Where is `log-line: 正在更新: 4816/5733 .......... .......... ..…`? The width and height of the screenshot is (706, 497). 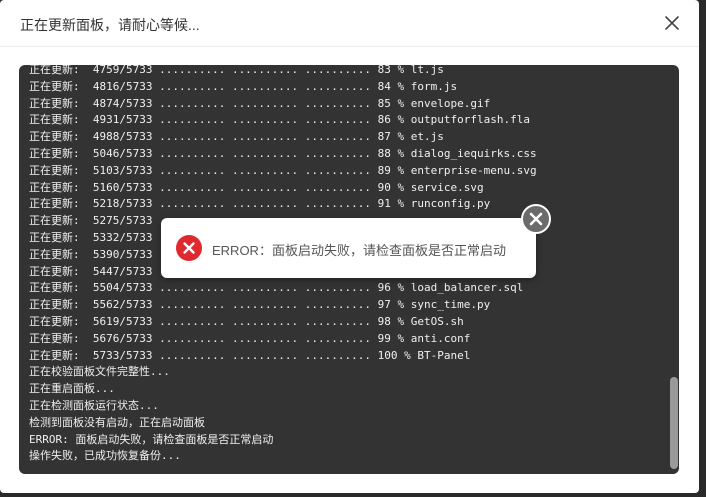 log-line: 正在更新: 4816/5733 .......... .......... ..… is located at coordinates (243, 86).